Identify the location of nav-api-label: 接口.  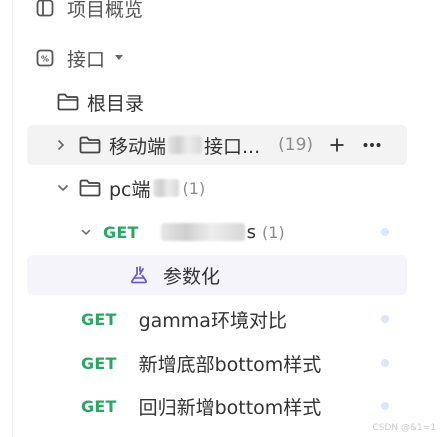
(86, 59).